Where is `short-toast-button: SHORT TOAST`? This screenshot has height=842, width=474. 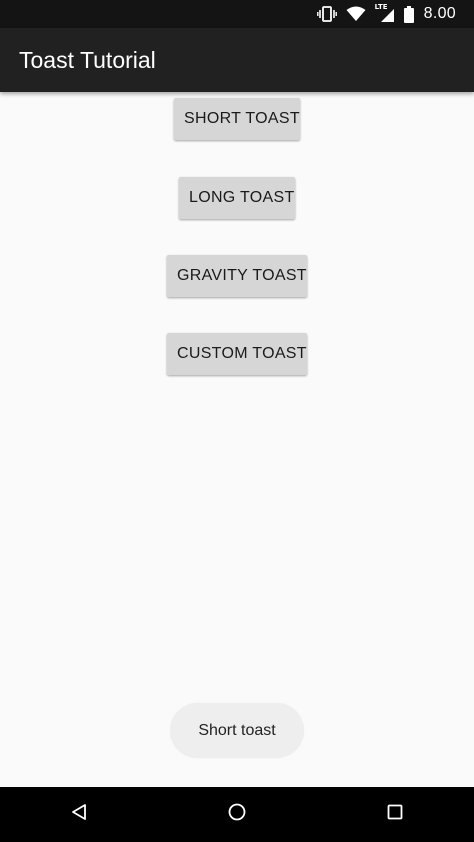 short-toast-button: SHORT TOAST is located at coordinates (237, 119).